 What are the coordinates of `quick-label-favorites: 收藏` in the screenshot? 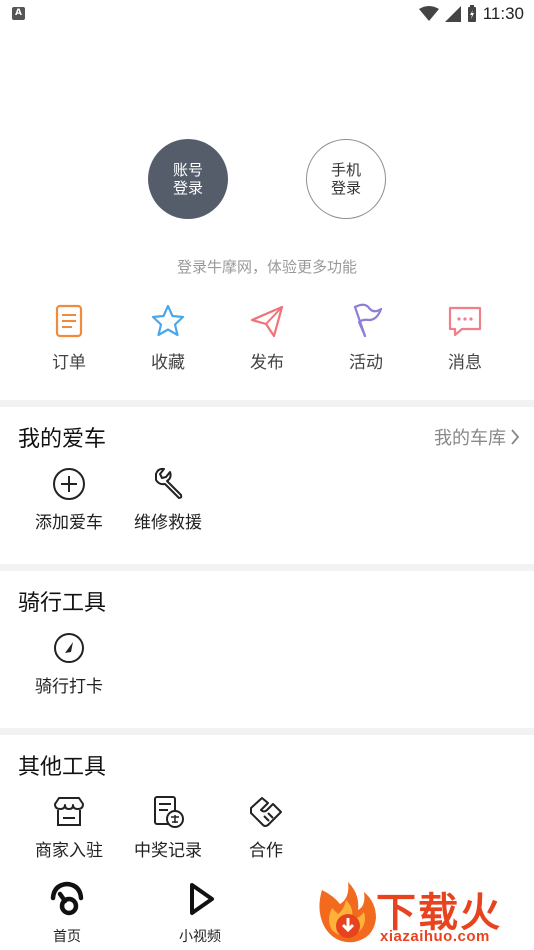 It's located at (168, 363).